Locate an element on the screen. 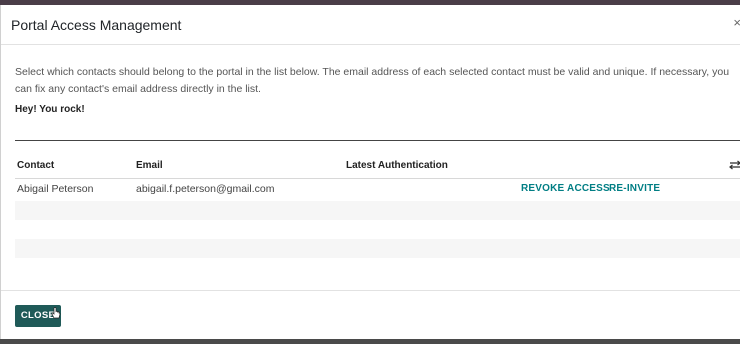 This screenshot has height=344, width=740. dialog-title: Portal Access Management is located at coordinates (96, 25).